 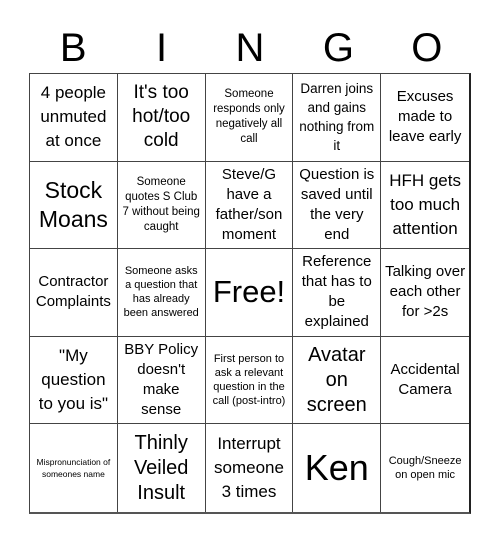 I want to click on bingo-header: B I N G O, so click(x=250, y=48).